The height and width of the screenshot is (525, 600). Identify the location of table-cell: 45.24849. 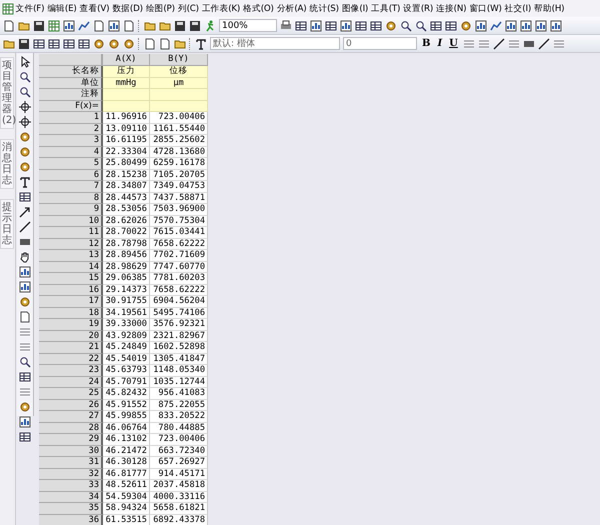
(126, 348).